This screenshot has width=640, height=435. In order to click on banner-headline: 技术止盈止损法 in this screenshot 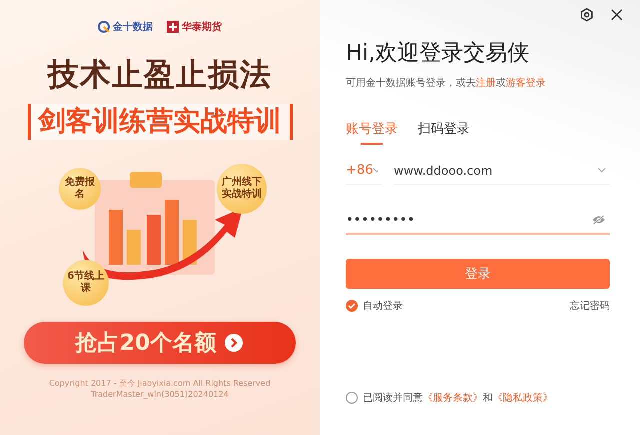, I will do `click(160, 75)`.